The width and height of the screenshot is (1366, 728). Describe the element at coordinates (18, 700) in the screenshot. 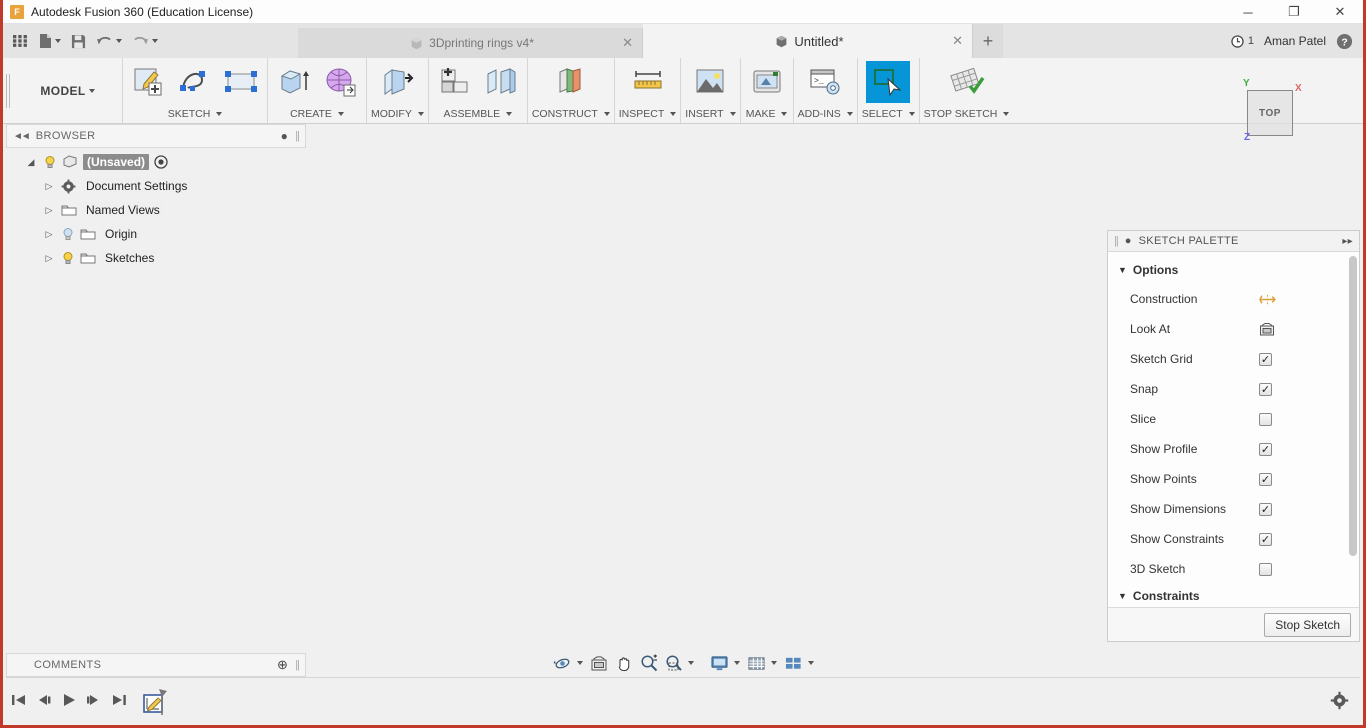

I see `go-to-beginning-button` at that location.